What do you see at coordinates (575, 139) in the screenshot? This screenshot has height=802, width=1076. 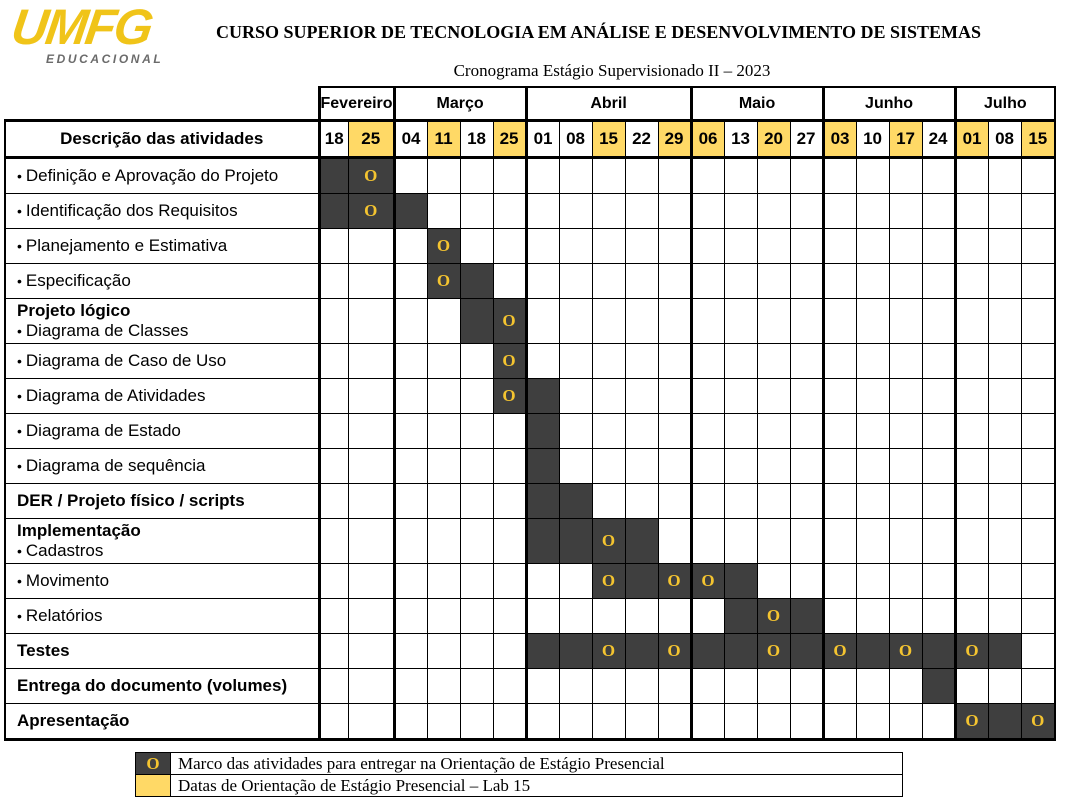 I see `day-header-cell: 08` at bounding box center [575, 139].